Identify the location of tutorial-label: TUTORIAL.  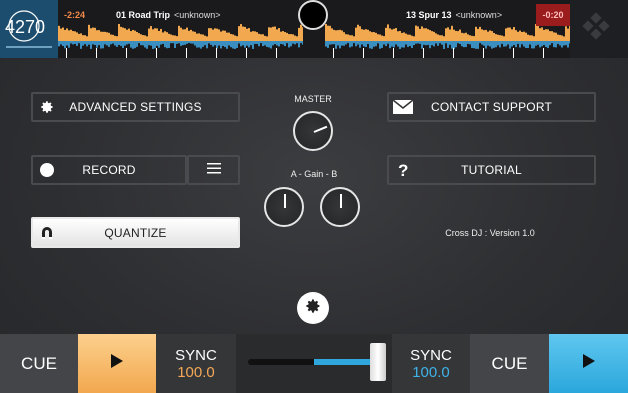
(491, 170).